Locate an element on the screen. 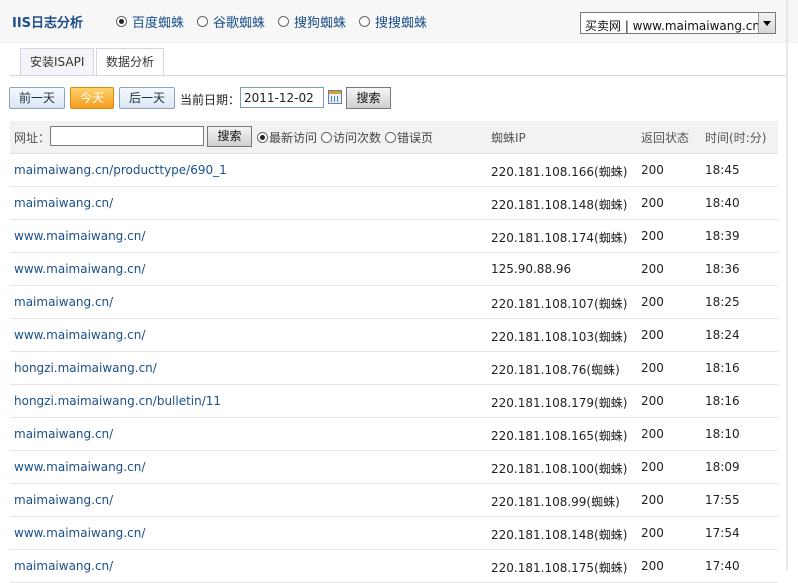 Image resolution: width=798 pixels, height=583 pixels. row-ip: 220.181.108.166(蜘蛛) is located at coordinates (559, 172).